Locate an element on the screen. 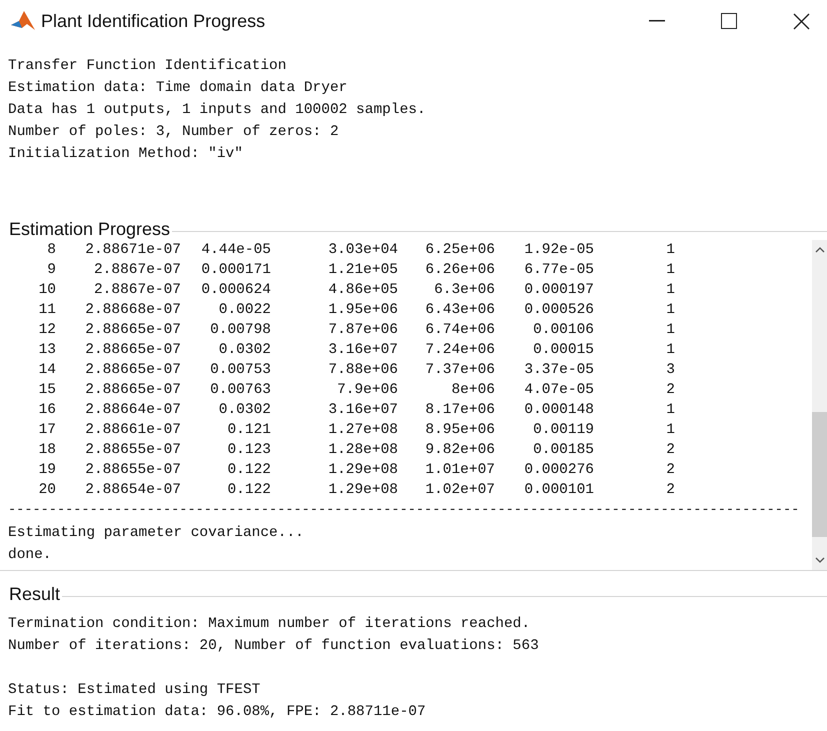 The height and width of the screenshot is (731, 827). table-cell-text: 0.000526 is located at coordinates (558, 310).